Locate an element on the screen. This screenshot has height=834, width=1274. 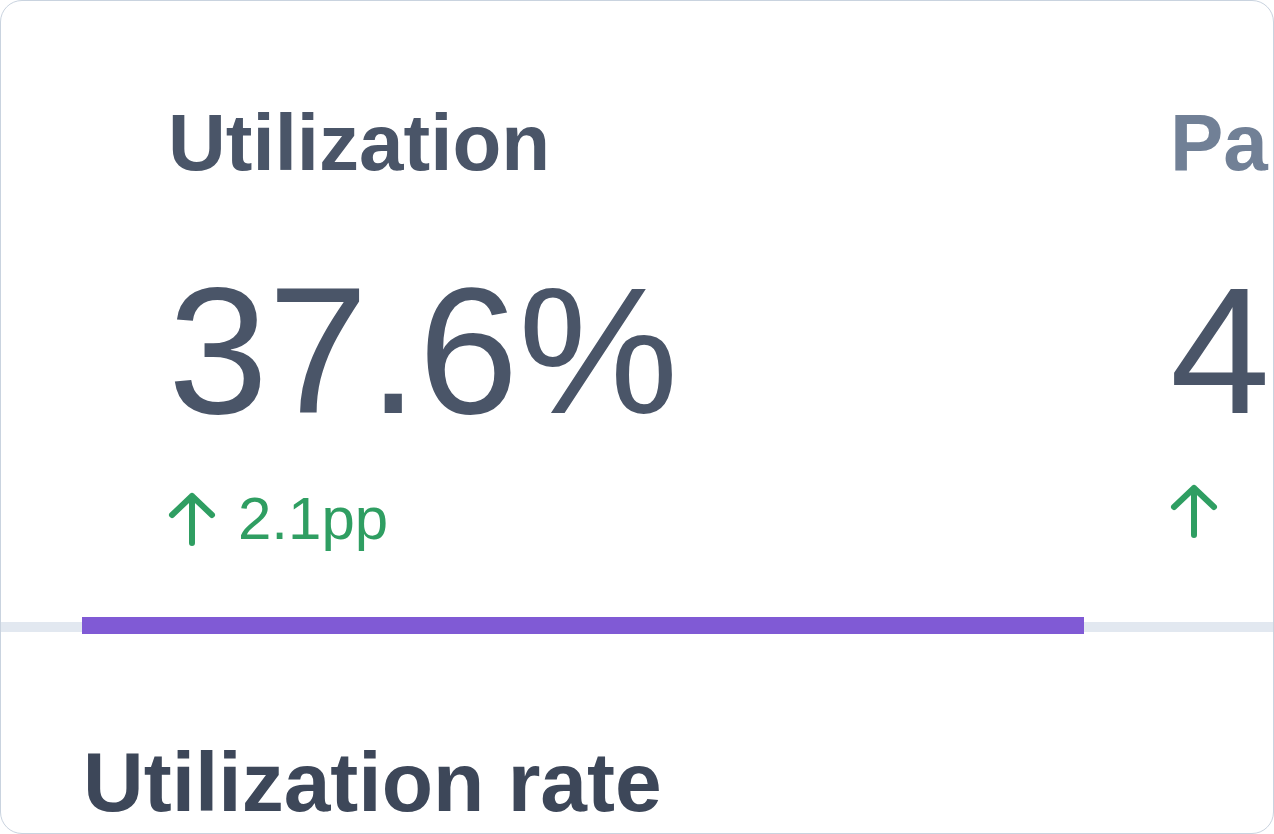
metric-value: 4 is located at coordinates (1220, 351).